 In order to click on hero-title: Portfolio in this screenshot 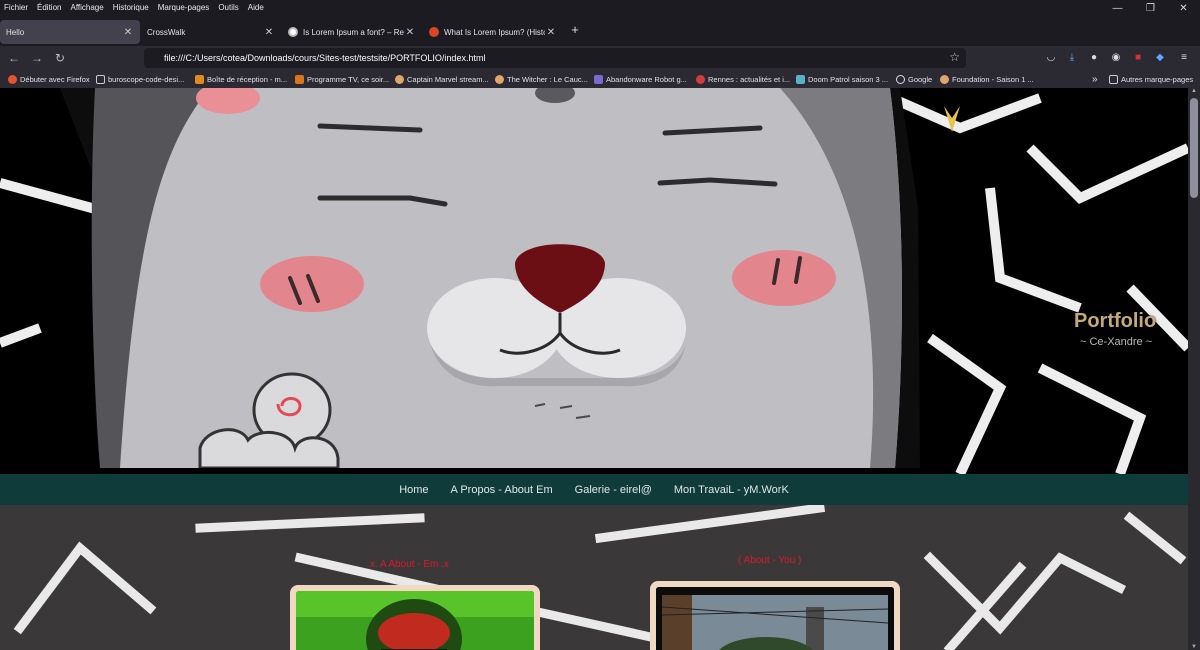, I will do `click(1115, 321)`.